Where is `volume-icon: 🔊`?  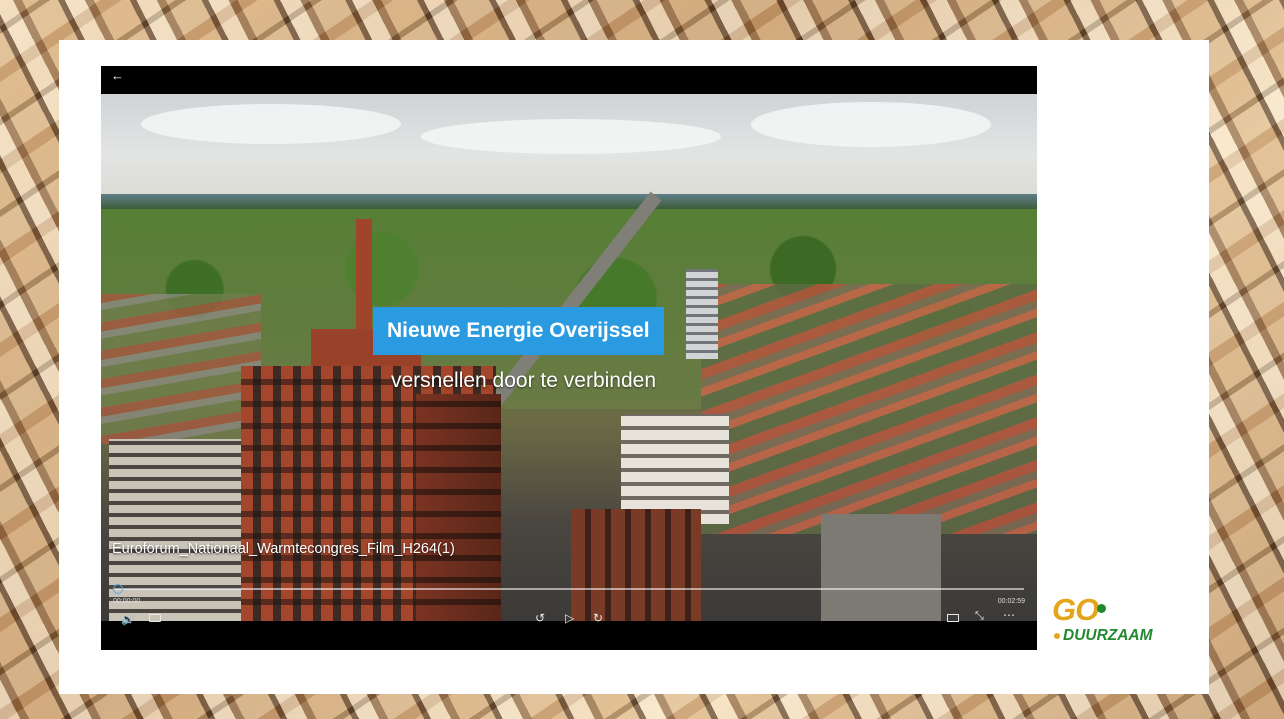 volume-icon: 🔊 is located at coordinates (128, 620).